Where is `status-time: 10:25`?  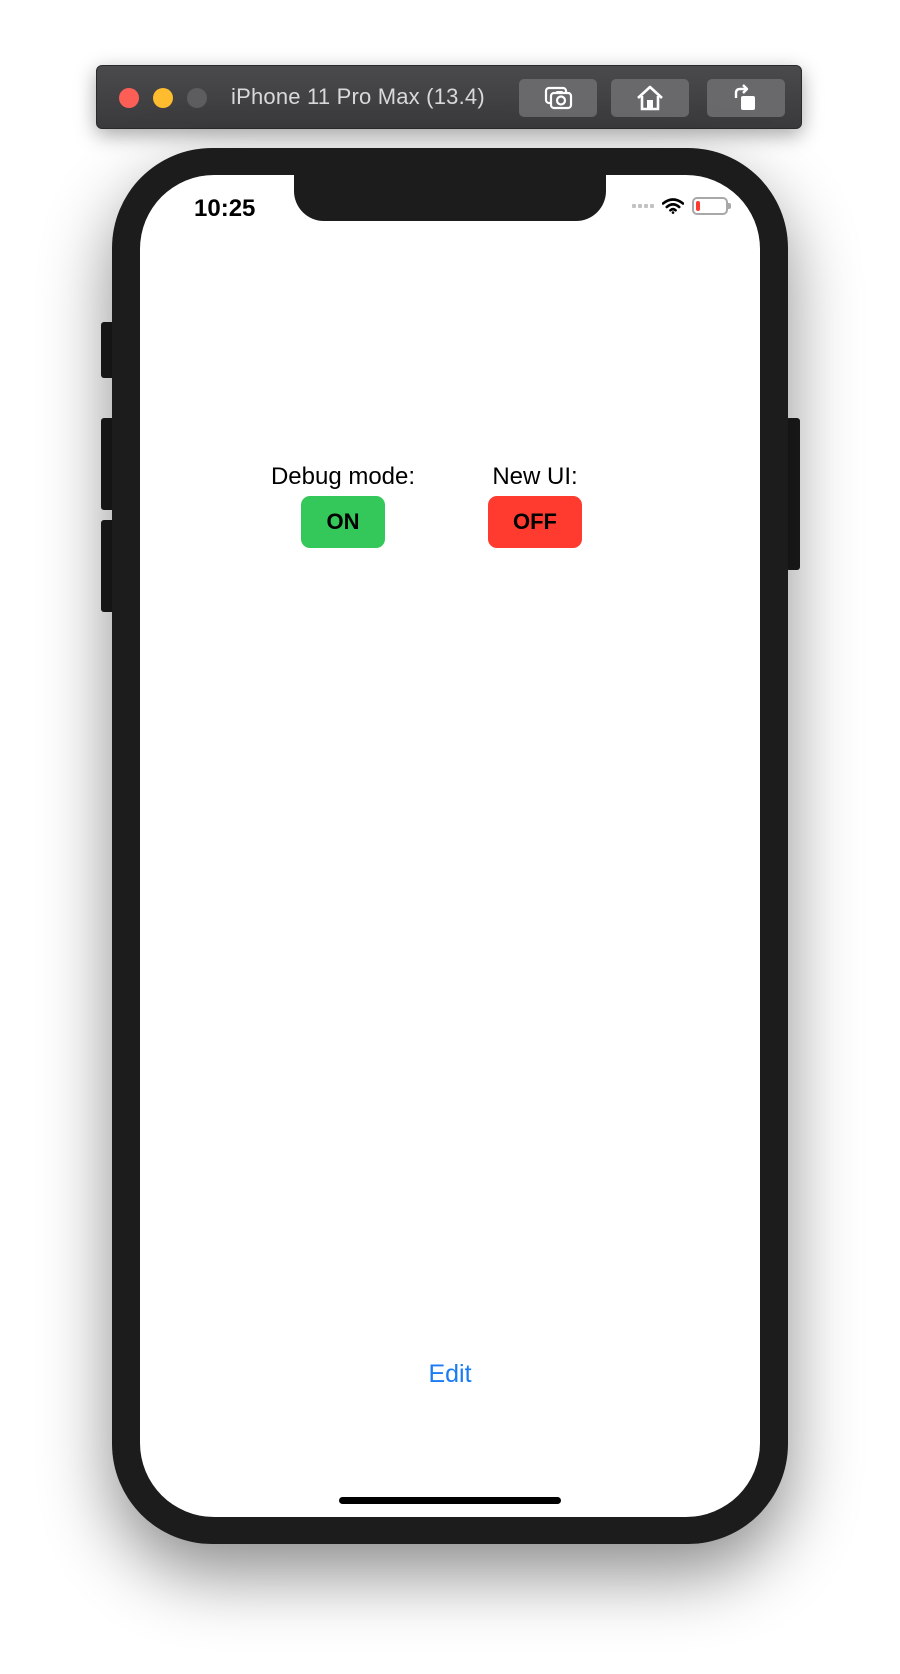
status-time: 10:25 is located at coordinates (225, 208).